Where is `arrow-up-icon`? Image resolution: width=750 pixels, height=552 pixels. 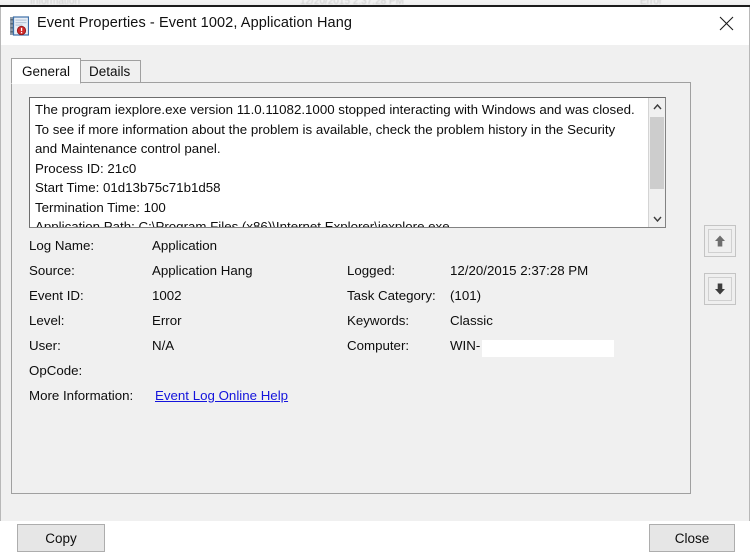 arrow-up-icon is located at coordinates (720, 241).